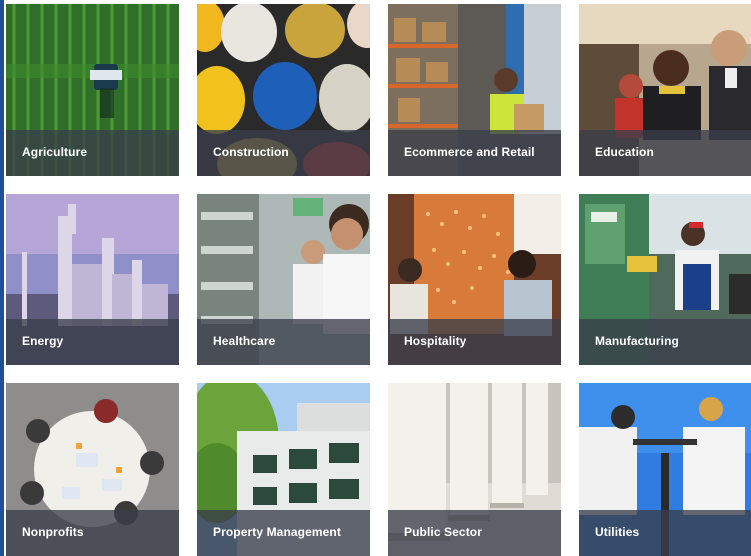 The height and width of the screenshot is (556, 751). What do you see at coordinates (624, 152) in the screenshot?
I see `industry-label: Education` at bounding box center [624, 152].